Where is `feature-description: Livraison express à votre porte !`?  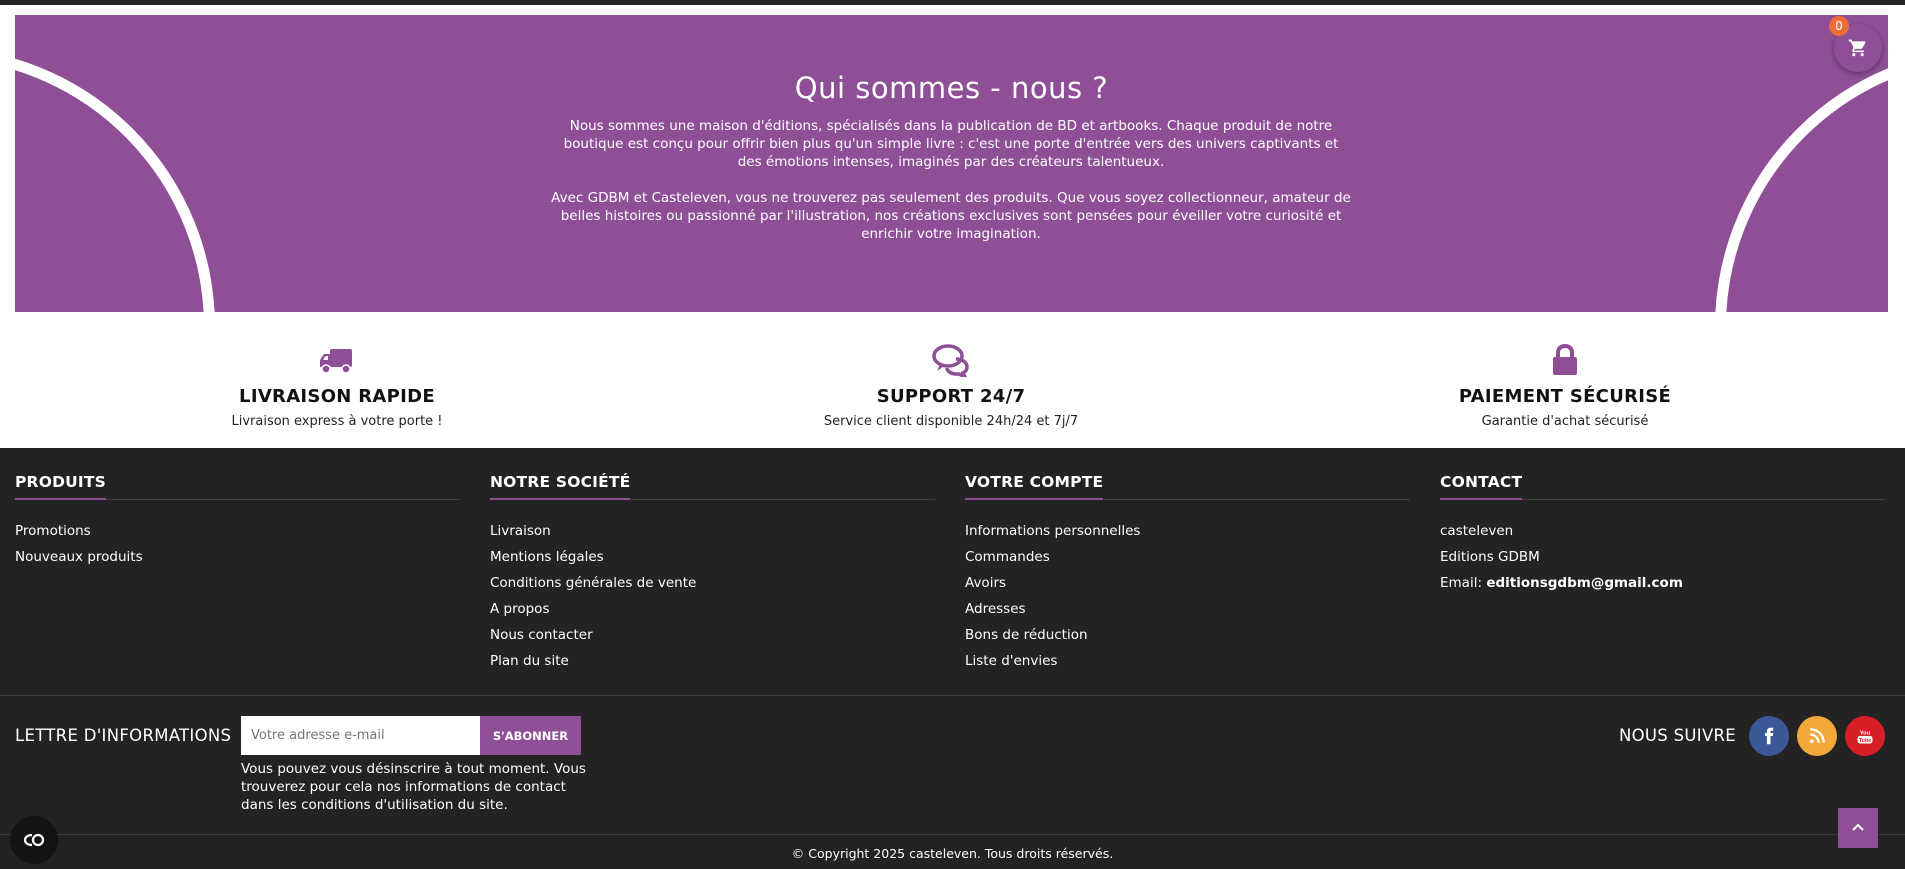 feature-description: Livraison express à votre porte ! is located at coordinates (337, 421).